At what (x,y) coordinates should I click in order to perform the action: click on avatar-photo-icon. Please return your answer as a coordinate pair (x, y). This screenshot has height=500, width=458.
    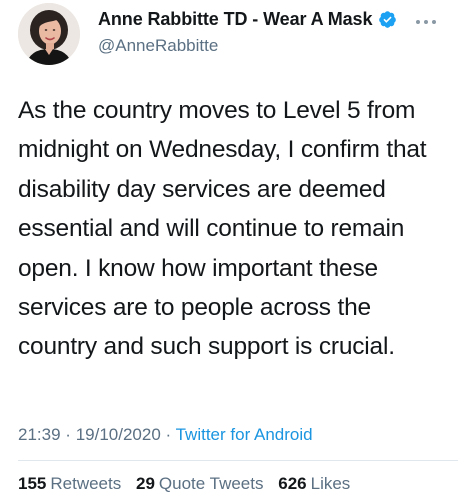
    Looking at the image, I should click on (49, 34).